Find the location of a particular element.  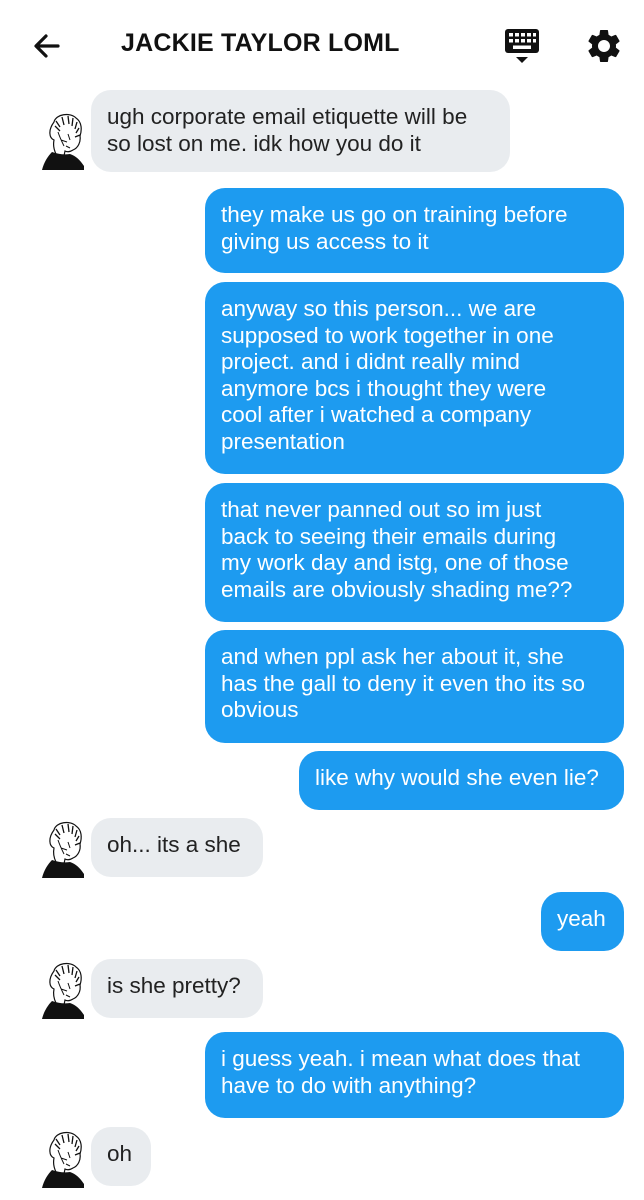

message-bubble: is she pretty? is located at coordinates (177, 988).